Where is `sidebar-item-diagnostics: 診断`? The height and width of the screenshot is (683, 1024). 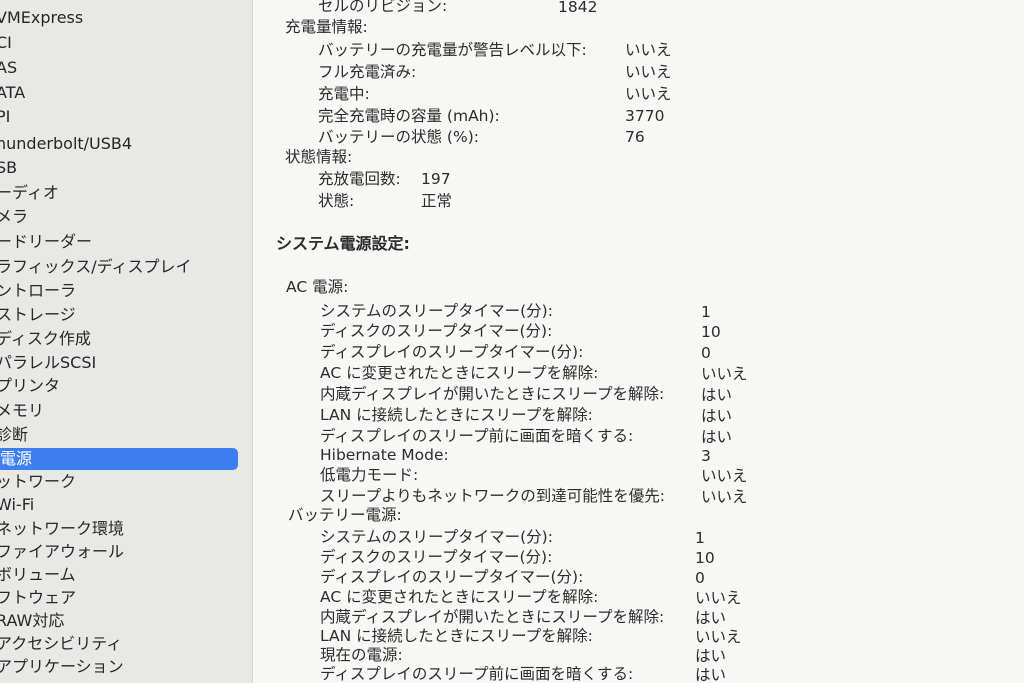 sidebar-item-diagnostics: 診断 is located at coordinates (14, 435).